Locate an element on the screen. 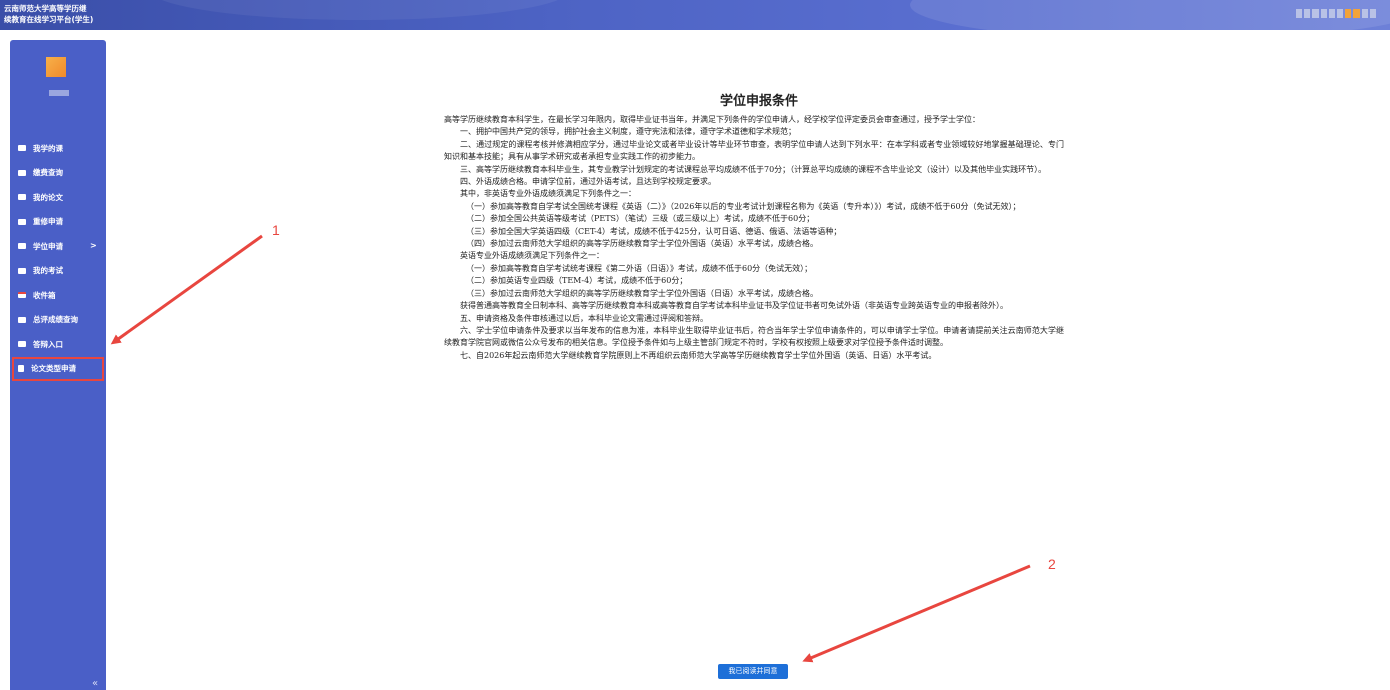 The width and height of the screenshot is (1390, 690). sidebar-item-defense-entry: 答辩入口 is located at coordinates (58, 344).